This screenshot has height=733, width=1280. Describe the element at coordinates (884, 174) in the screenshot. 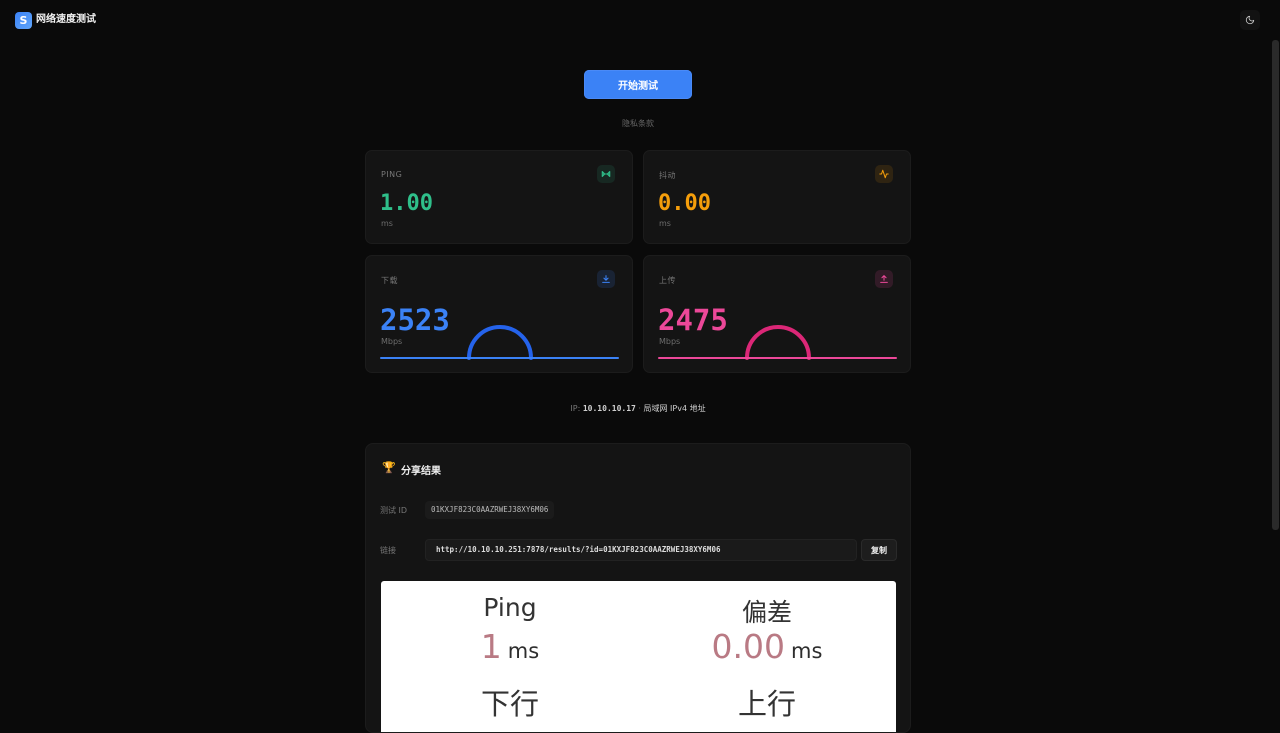

I see `activity-icon` at that location.